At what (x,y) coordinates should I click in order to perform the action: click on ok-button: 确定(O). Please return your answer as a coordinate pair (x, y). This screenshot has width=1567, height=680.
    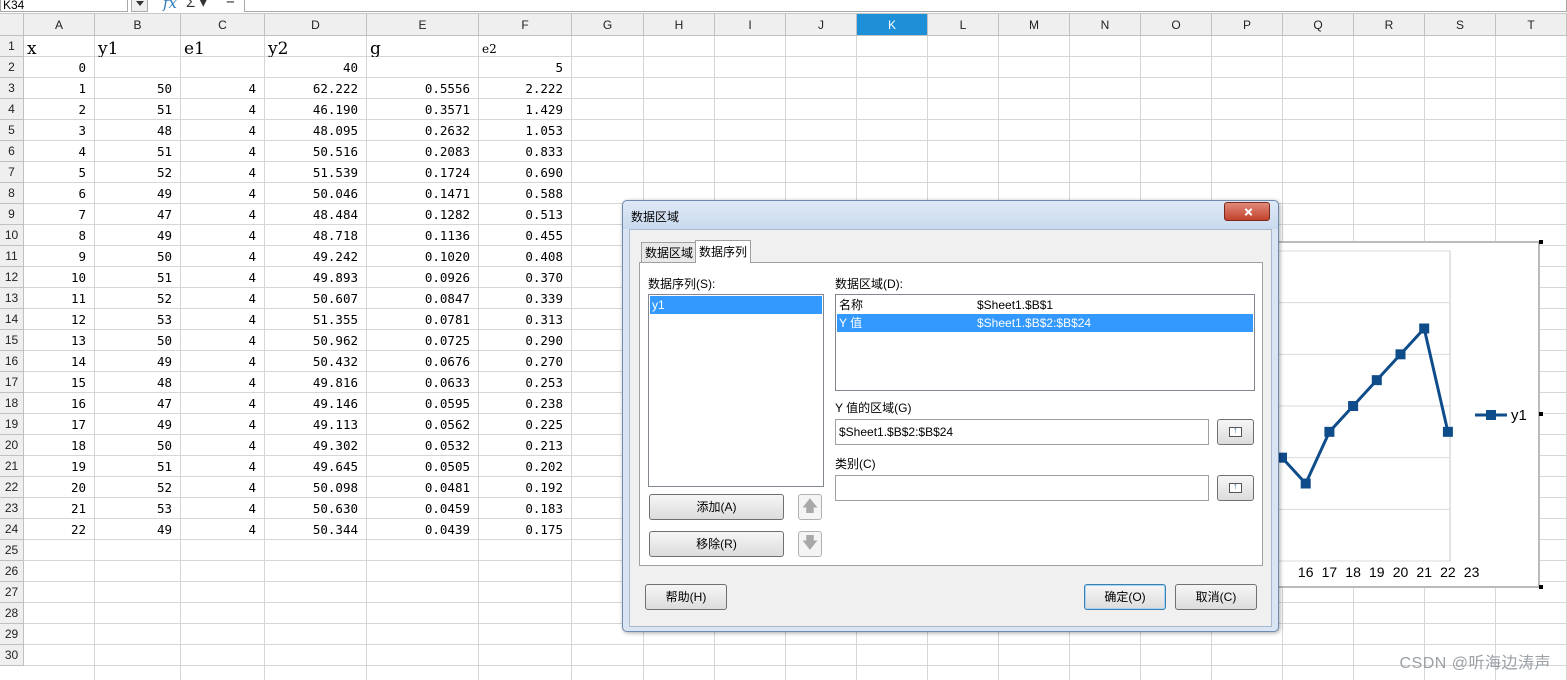
    Looking at the image, I should click on (1125, 597).